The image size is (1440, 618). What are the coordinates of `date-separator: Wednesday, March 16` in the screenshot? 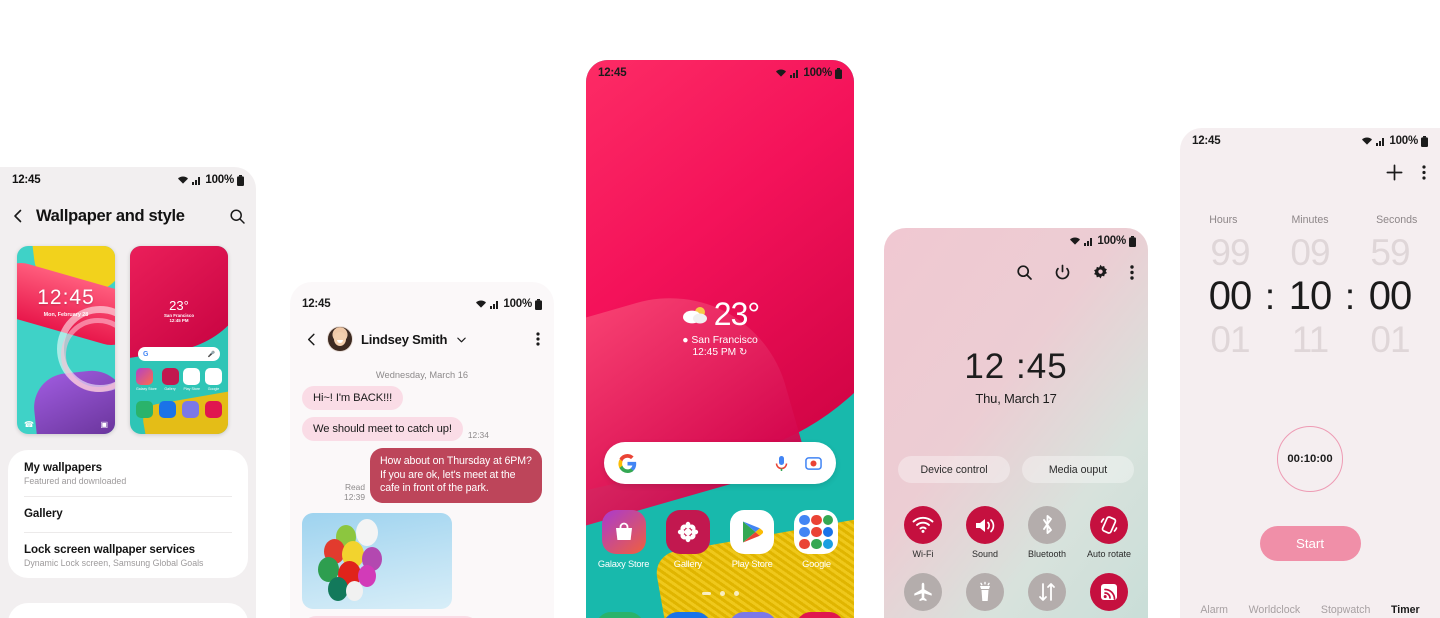 It's located at (422, 375).